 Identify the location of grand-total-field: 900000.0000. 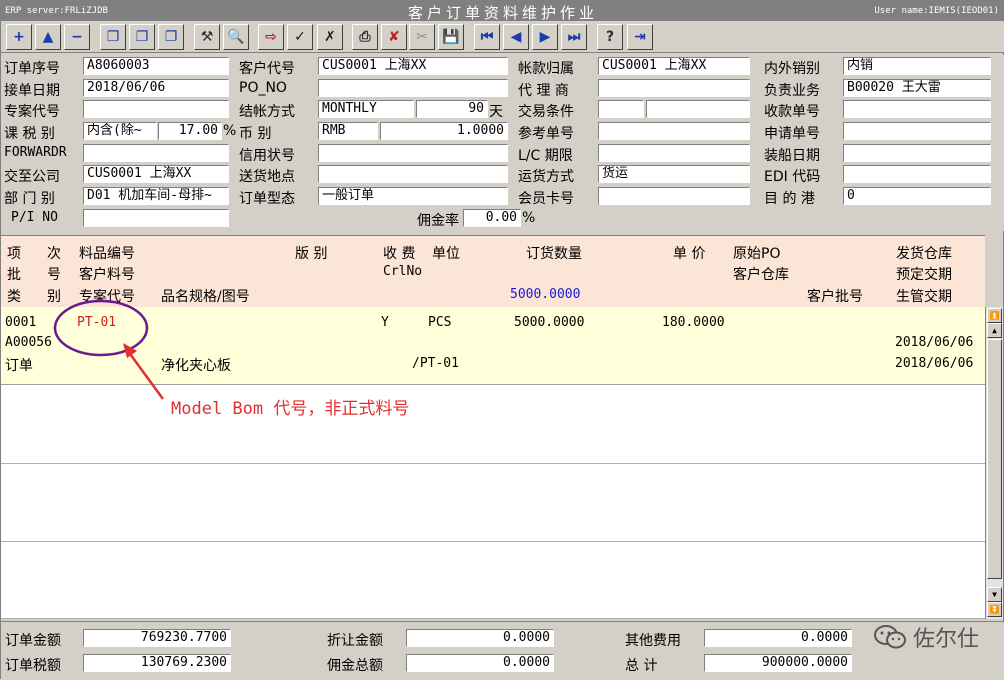
(778, 663).